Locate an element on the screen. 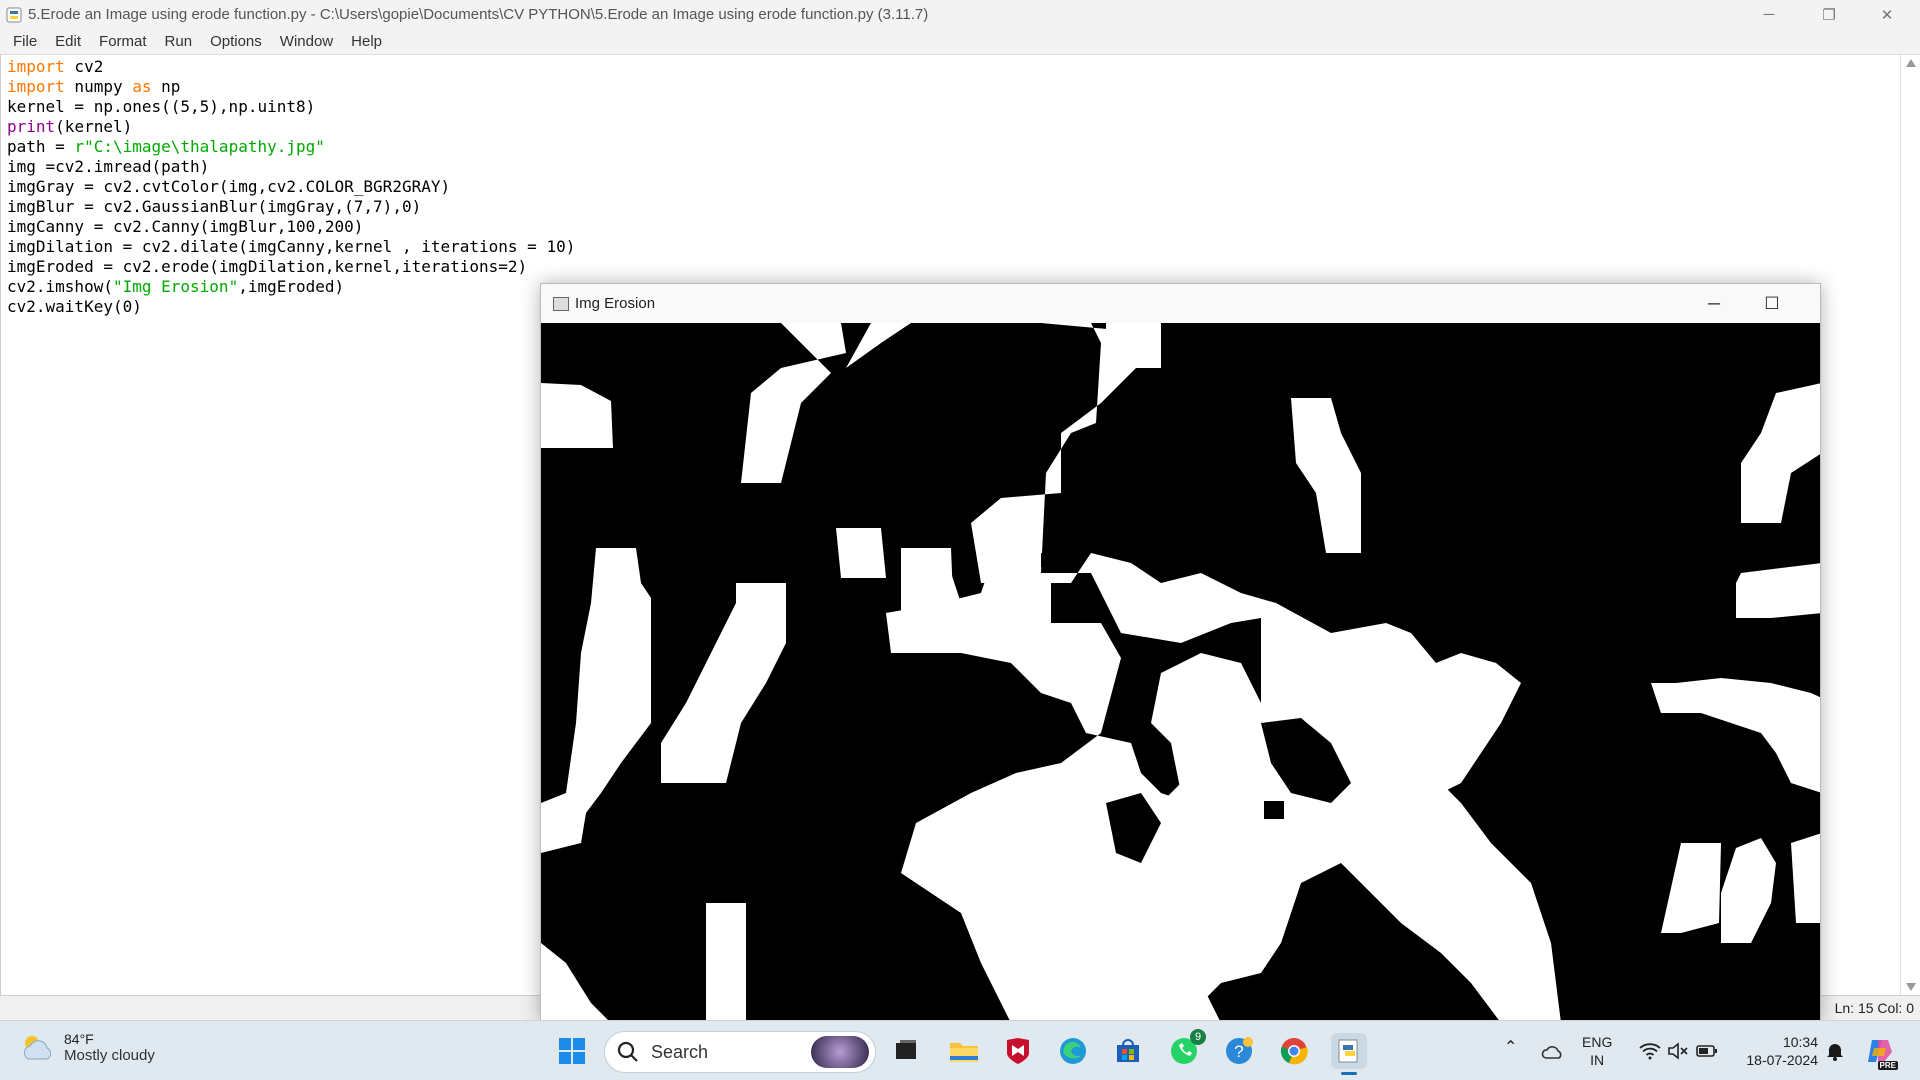 Image resolution: width=1920 pixels, height=1080 pixels. image-close-button: ✕ is located at coordinates (1810, 303).